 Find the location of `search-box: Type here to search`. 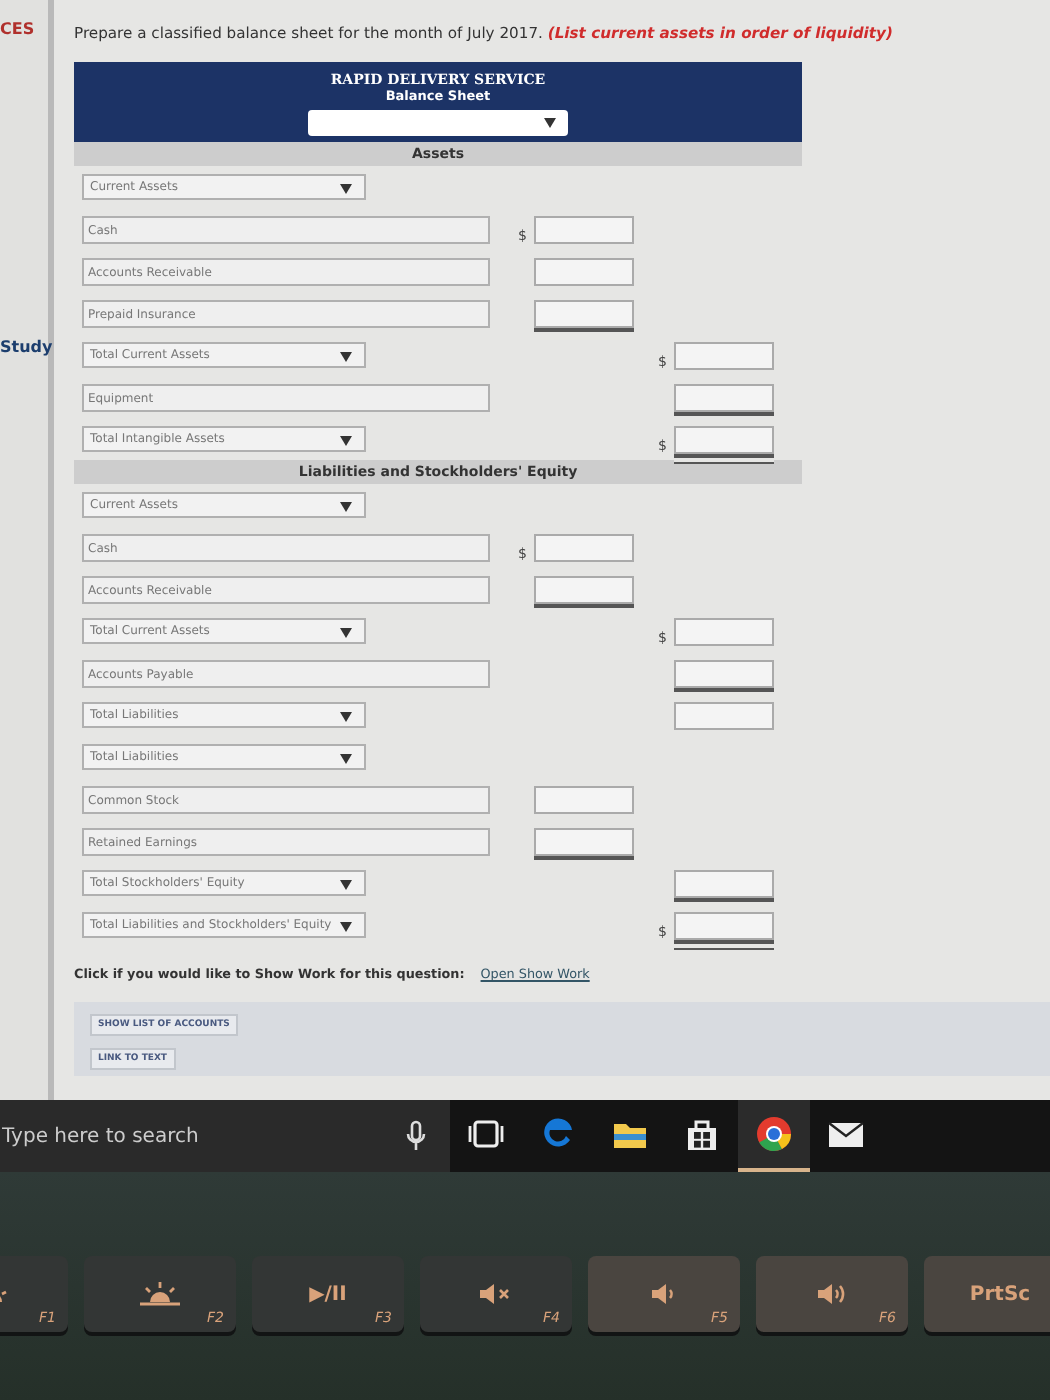

search-box: Type here to search is located at coordinates (225, 1136).